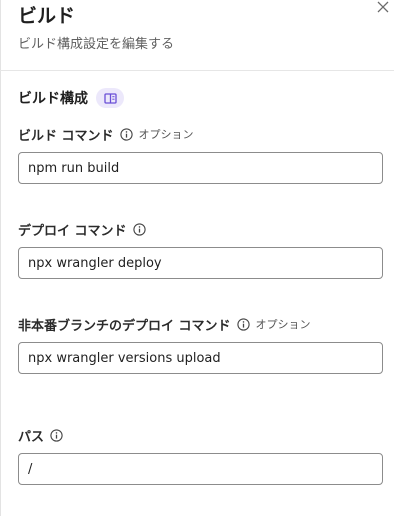  I want to click on non-production-deploy-command-value: npx wrangler versions upload, so click(124, 358).